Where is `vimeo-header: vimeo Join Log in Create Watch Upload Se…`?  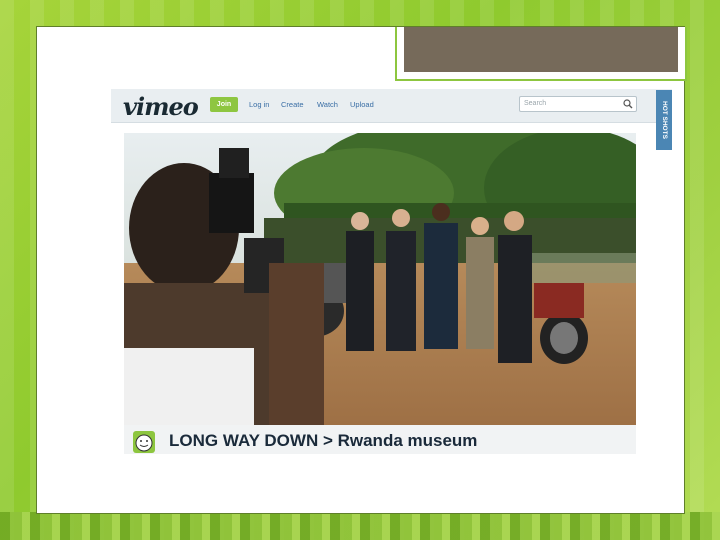 vimeo-header: vimeo Join Log in Create Watch Upload Se… is located at coordinates (391, 106).